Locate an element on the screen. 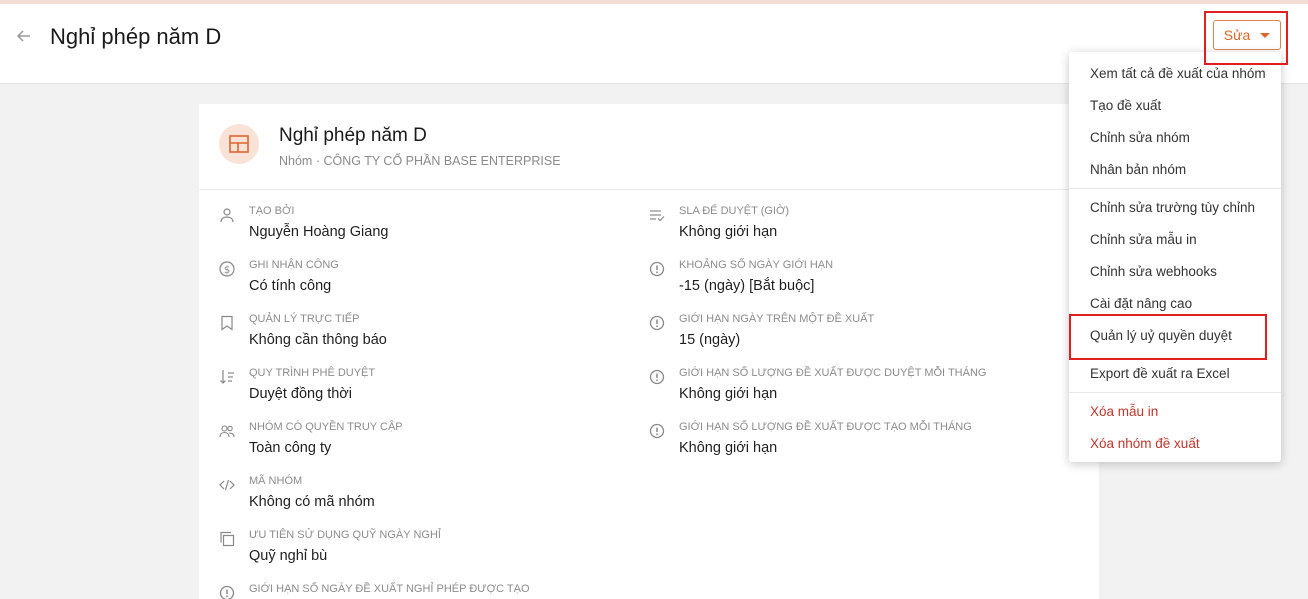 This screenshot has width=1308, height=599. field-value: Có tính công is located at coordinates (290, 286).